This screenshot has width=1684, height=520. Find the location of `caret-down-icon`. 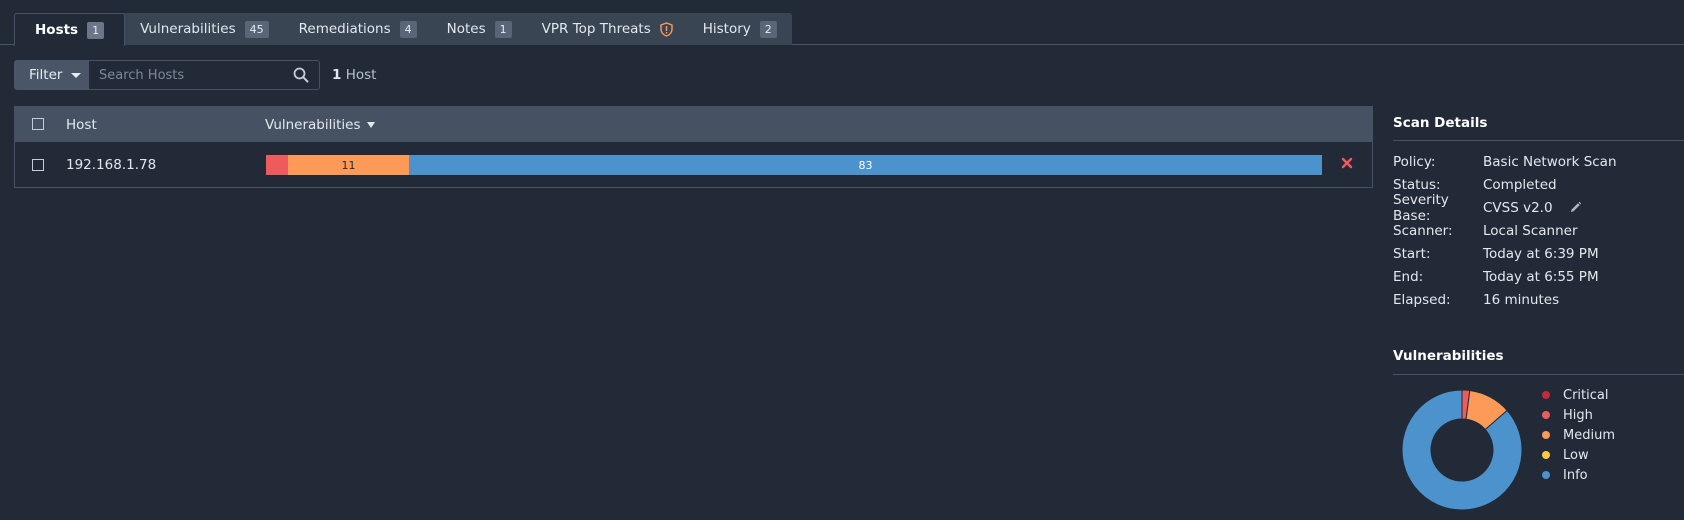

caret-down-icon is located at coordinates (76, 75).